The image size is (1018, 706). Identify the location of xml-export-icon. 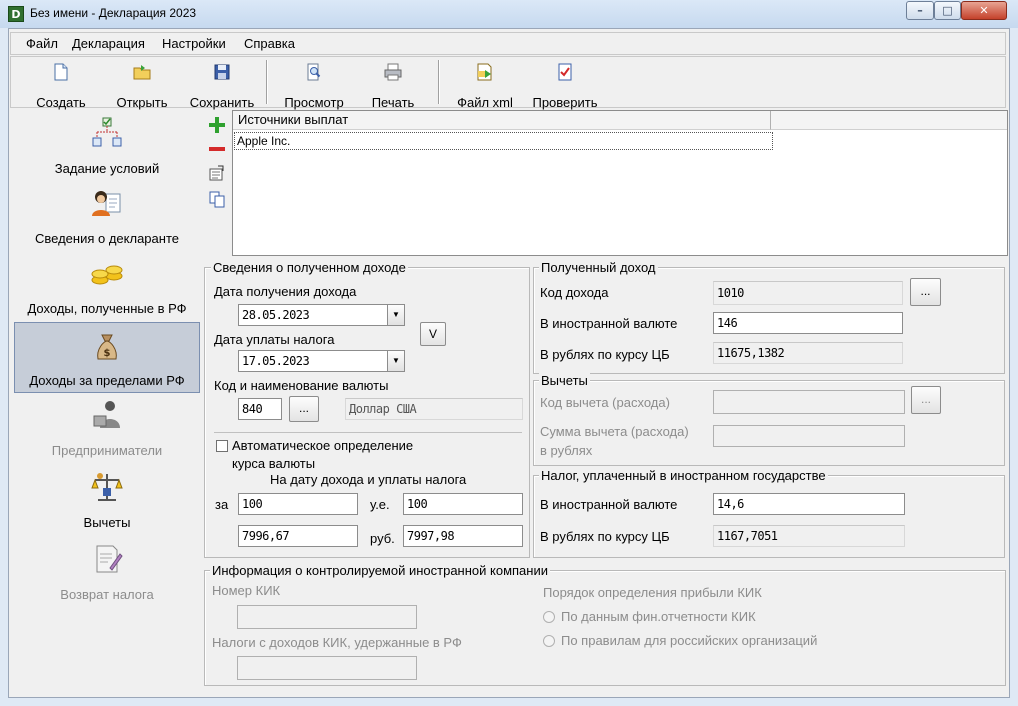
(484, 72).